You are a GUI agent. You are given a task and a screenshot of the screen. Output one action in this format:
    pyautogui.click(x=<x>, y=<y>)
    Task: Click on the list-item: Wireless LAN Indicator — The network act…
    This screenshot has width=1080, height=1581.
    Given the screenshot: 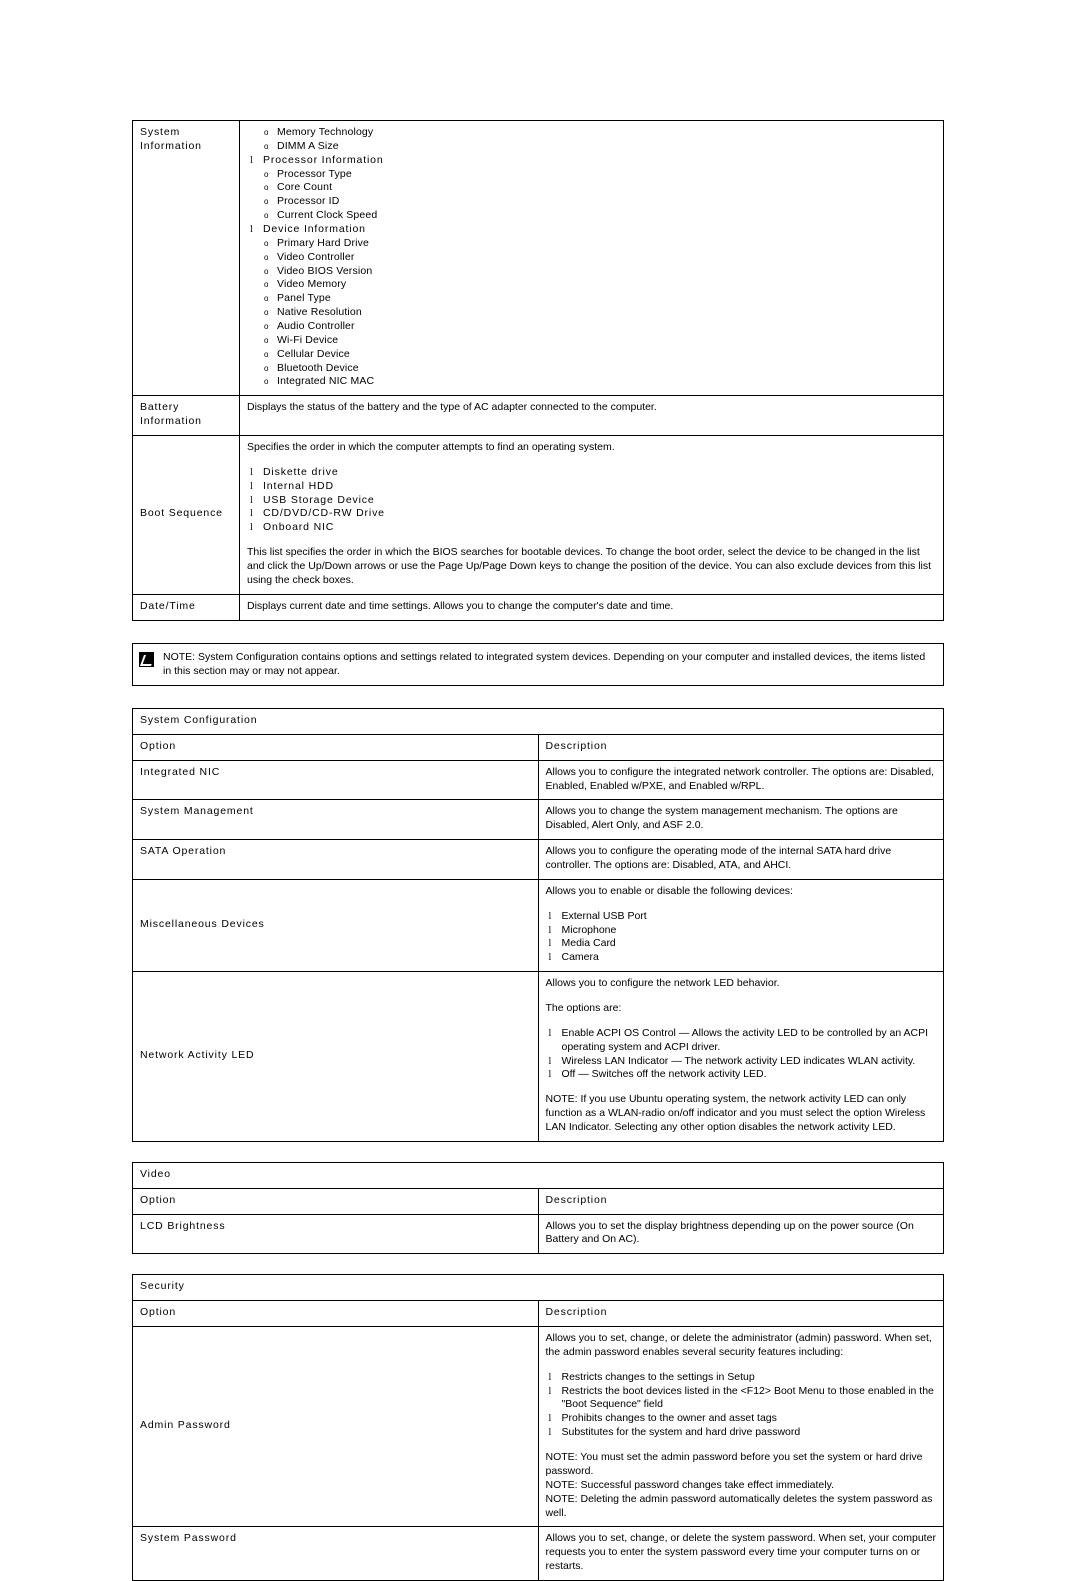 What is the action you would take?
    pyautogui.click(x=741, y=1062)
    